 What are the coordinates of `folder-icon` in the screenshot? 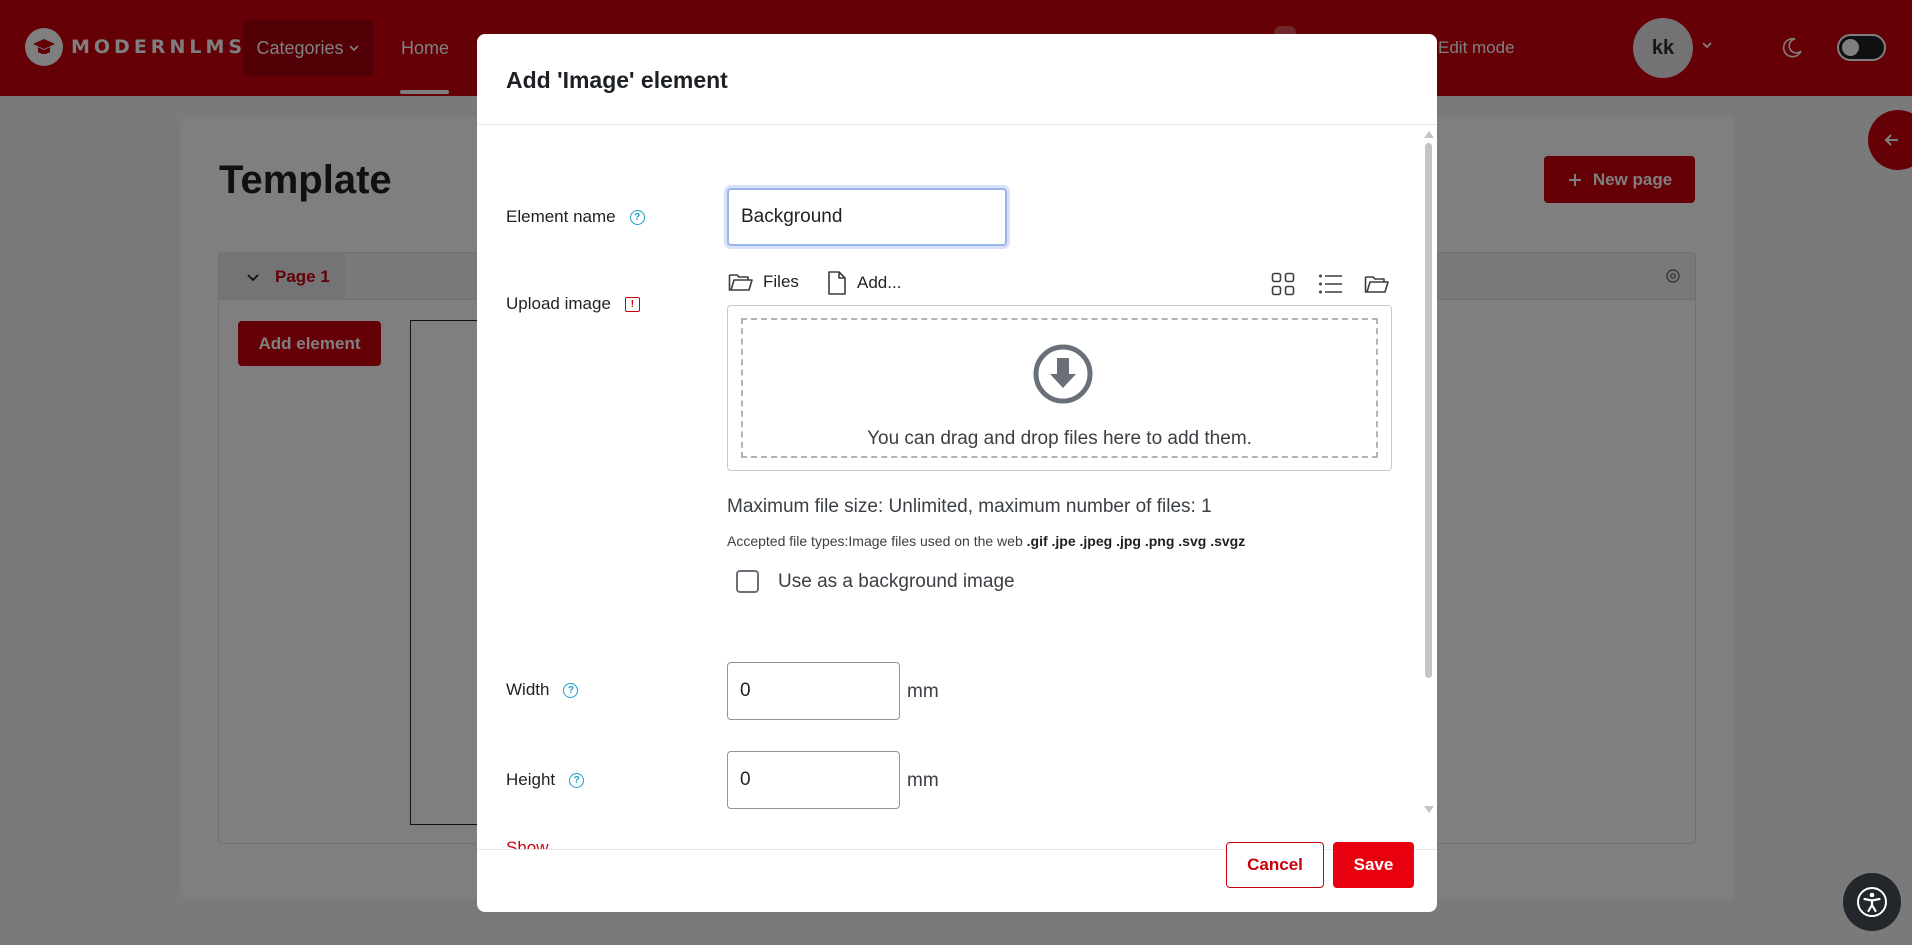 It's located at (740, 282).